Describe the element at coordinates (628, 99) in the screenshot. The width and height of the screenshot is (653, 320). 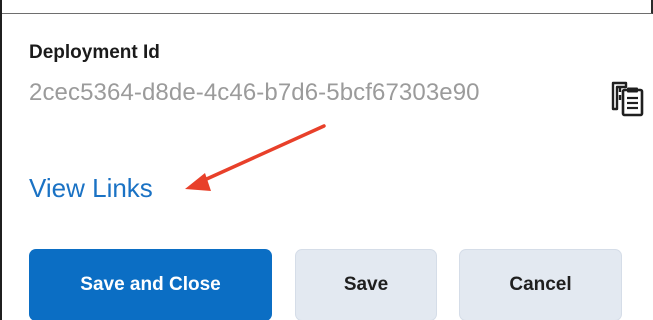
I see `copy-clipboard-icon` at that location.